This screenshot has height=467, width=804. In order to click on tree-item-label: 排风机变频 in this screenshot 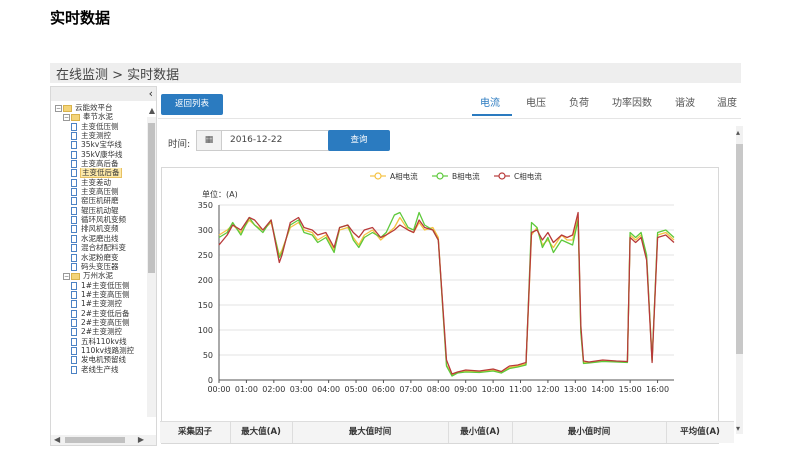, I will do `click(100, 229)`.